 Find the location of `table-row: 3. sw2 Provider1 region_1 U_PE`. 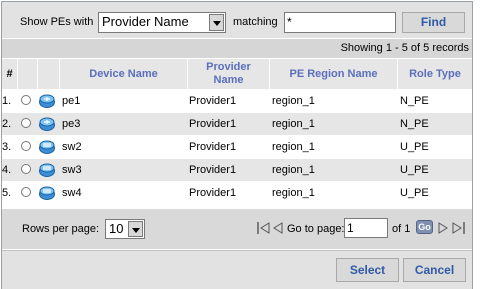

table-row: 3. sw2 Provider1 region_1 U_PE is located at coordinates (237, 147).